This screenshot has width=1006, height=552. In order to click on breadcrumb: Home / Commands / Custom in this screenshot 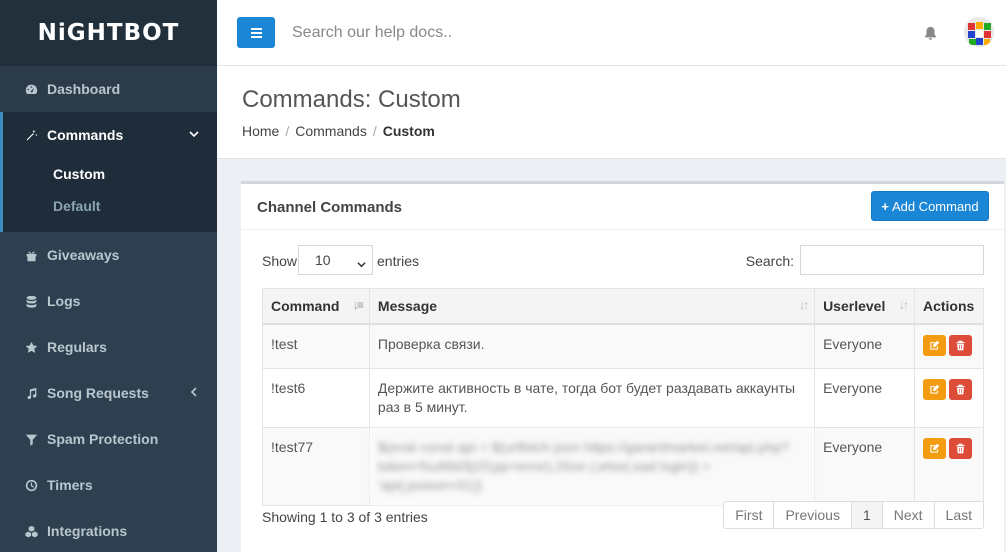, I will do `click(338, 131)`.